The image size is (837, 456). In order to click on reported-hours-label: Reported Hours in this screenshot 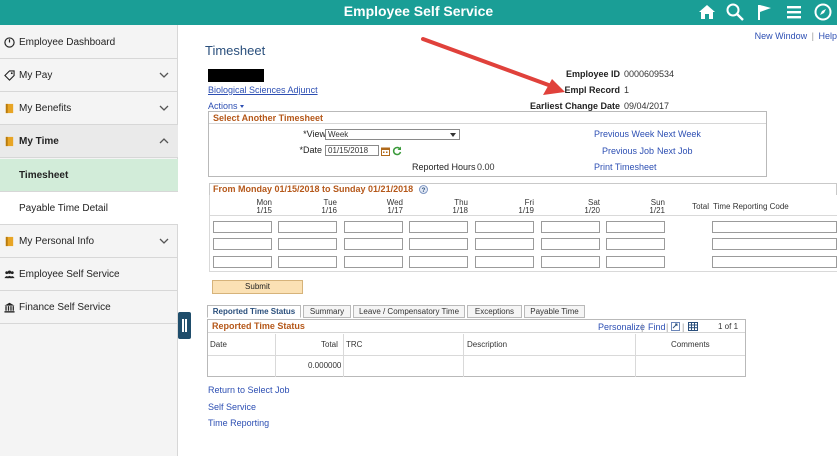, I will do `click(444, 167)`.